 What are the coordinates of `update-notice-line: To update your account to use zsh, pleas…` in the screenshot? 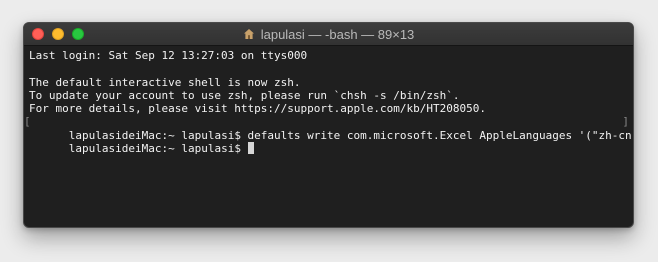 It's located at (244, 95).